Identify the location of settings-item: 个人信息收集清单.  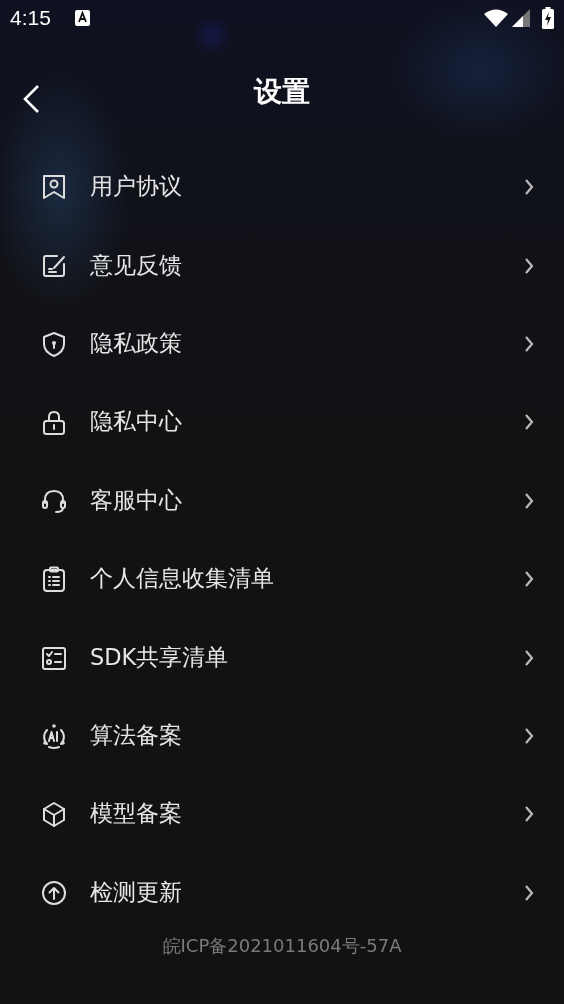
(282, 579).